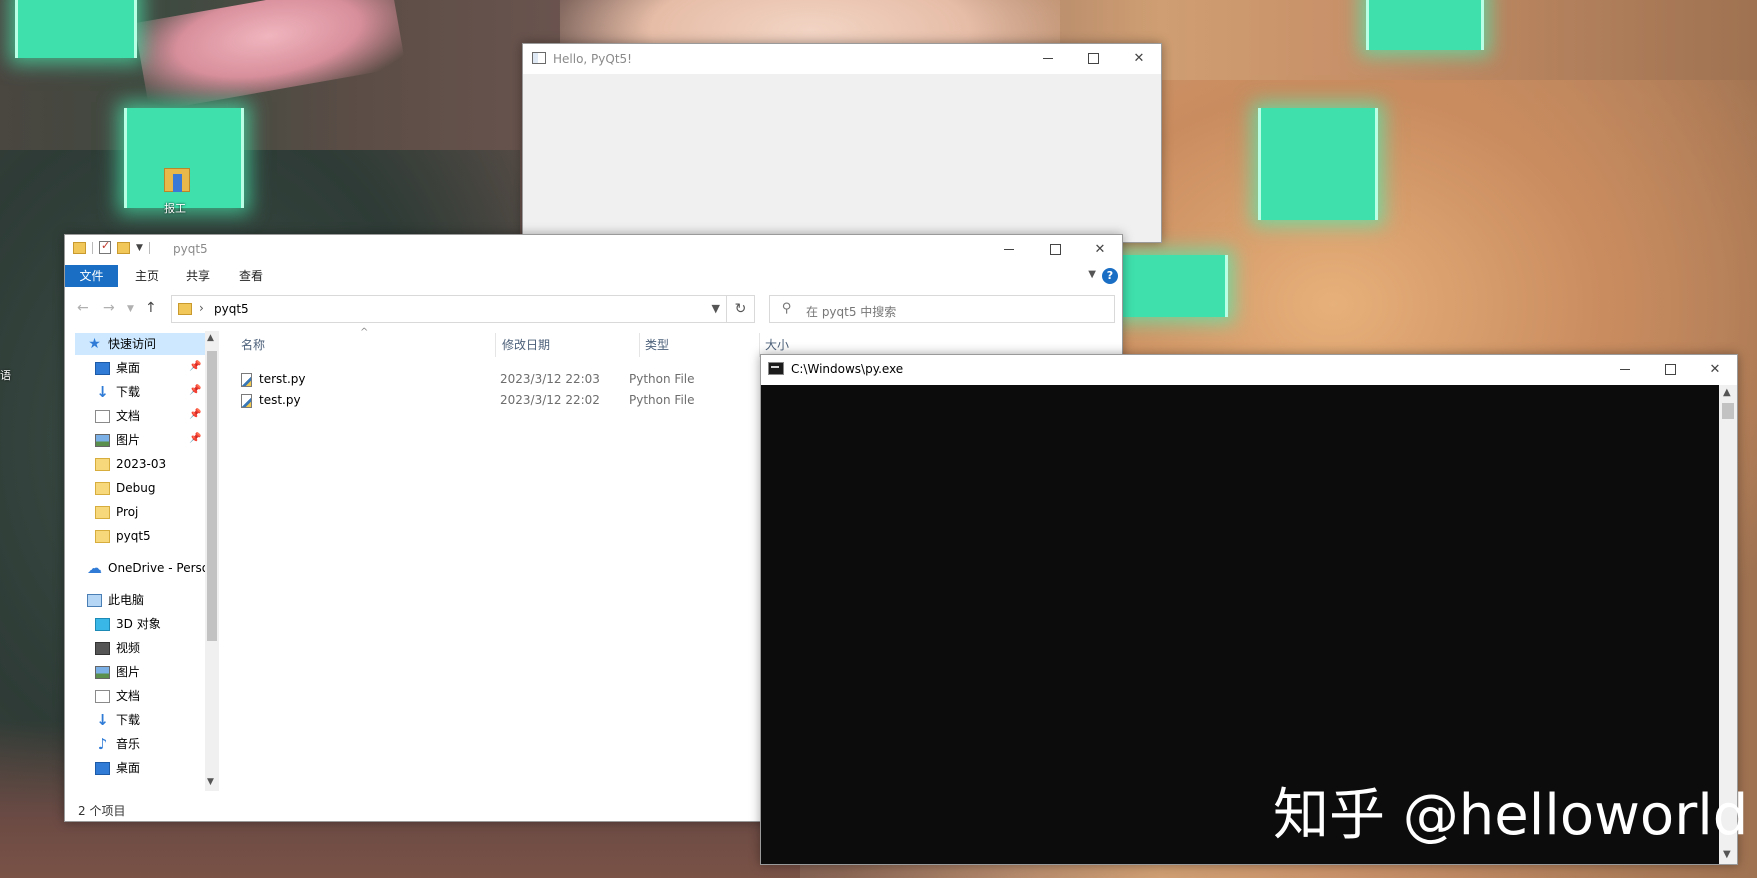 This screenshot has width=1757, height=878. What do you see at coordinates (550, 379) in the screenshot?
I see `file-modified: 2023/3/12 22:03` at bounding box center [550, 379].